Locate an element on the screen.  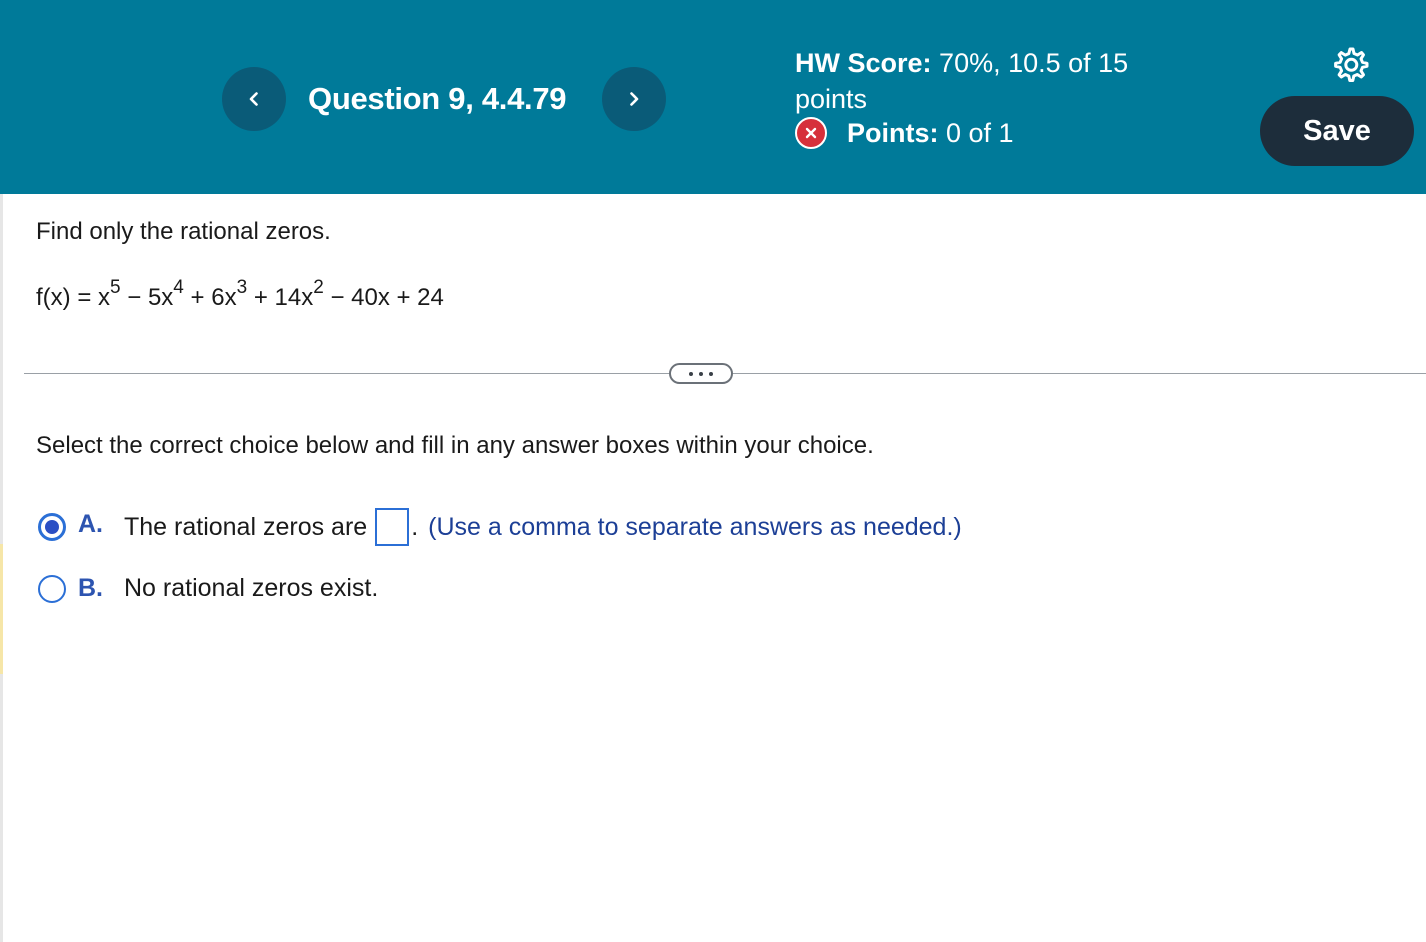
chevron-left-icon is located at coordinates (253, 99).